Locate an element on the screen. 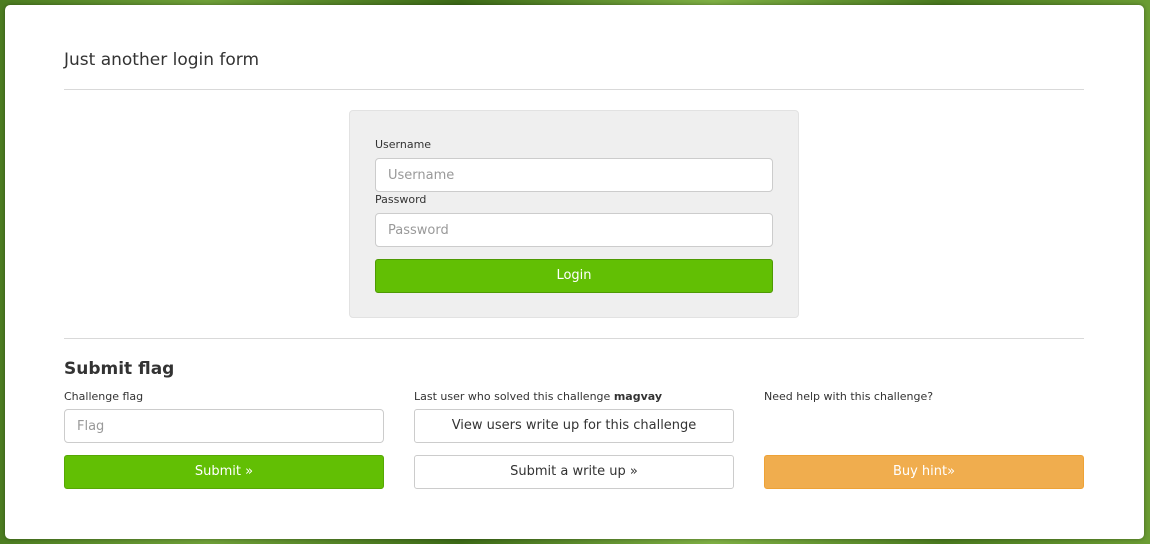 The width and height of the screenshot is (1150, 544). help-label: Need help with this challenge? is located at coordinates (849, 396).